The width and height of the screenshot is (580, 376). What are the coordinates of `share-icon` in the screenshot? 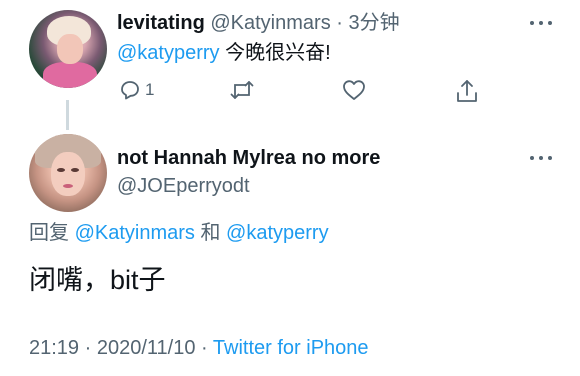 It's located at (467, 91).